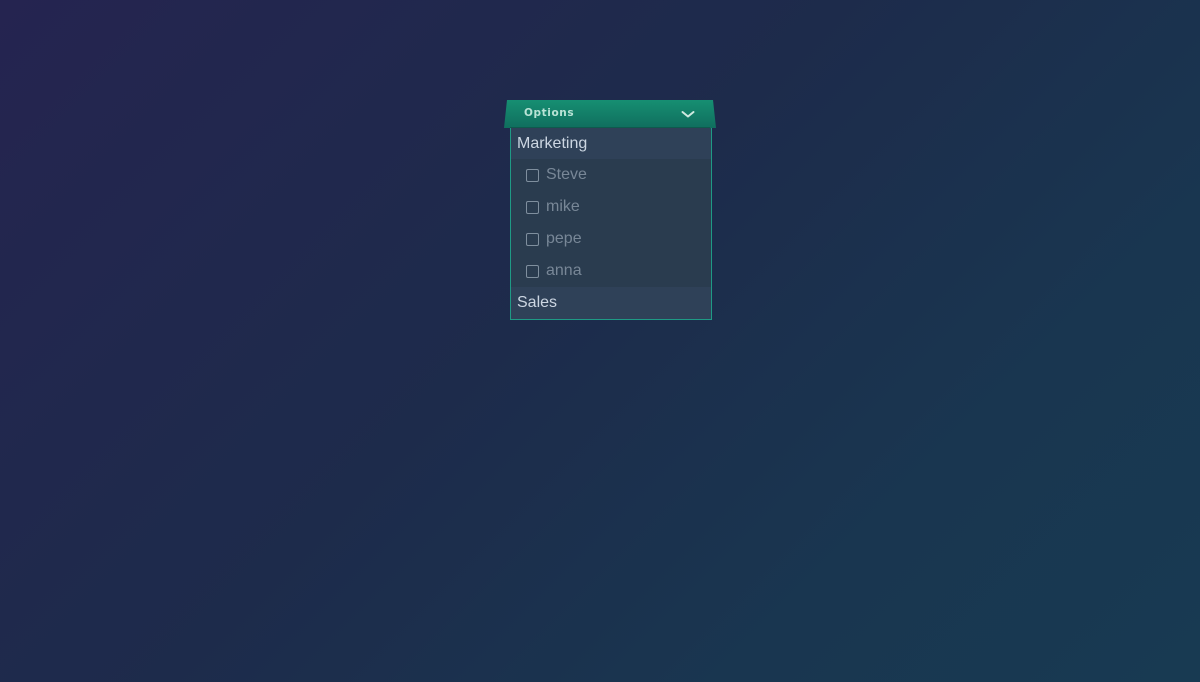  What do you see at coordinates (610, 114) in the screenshot?
I see `dropdown-header: Options` at bounding box center [610, 114].